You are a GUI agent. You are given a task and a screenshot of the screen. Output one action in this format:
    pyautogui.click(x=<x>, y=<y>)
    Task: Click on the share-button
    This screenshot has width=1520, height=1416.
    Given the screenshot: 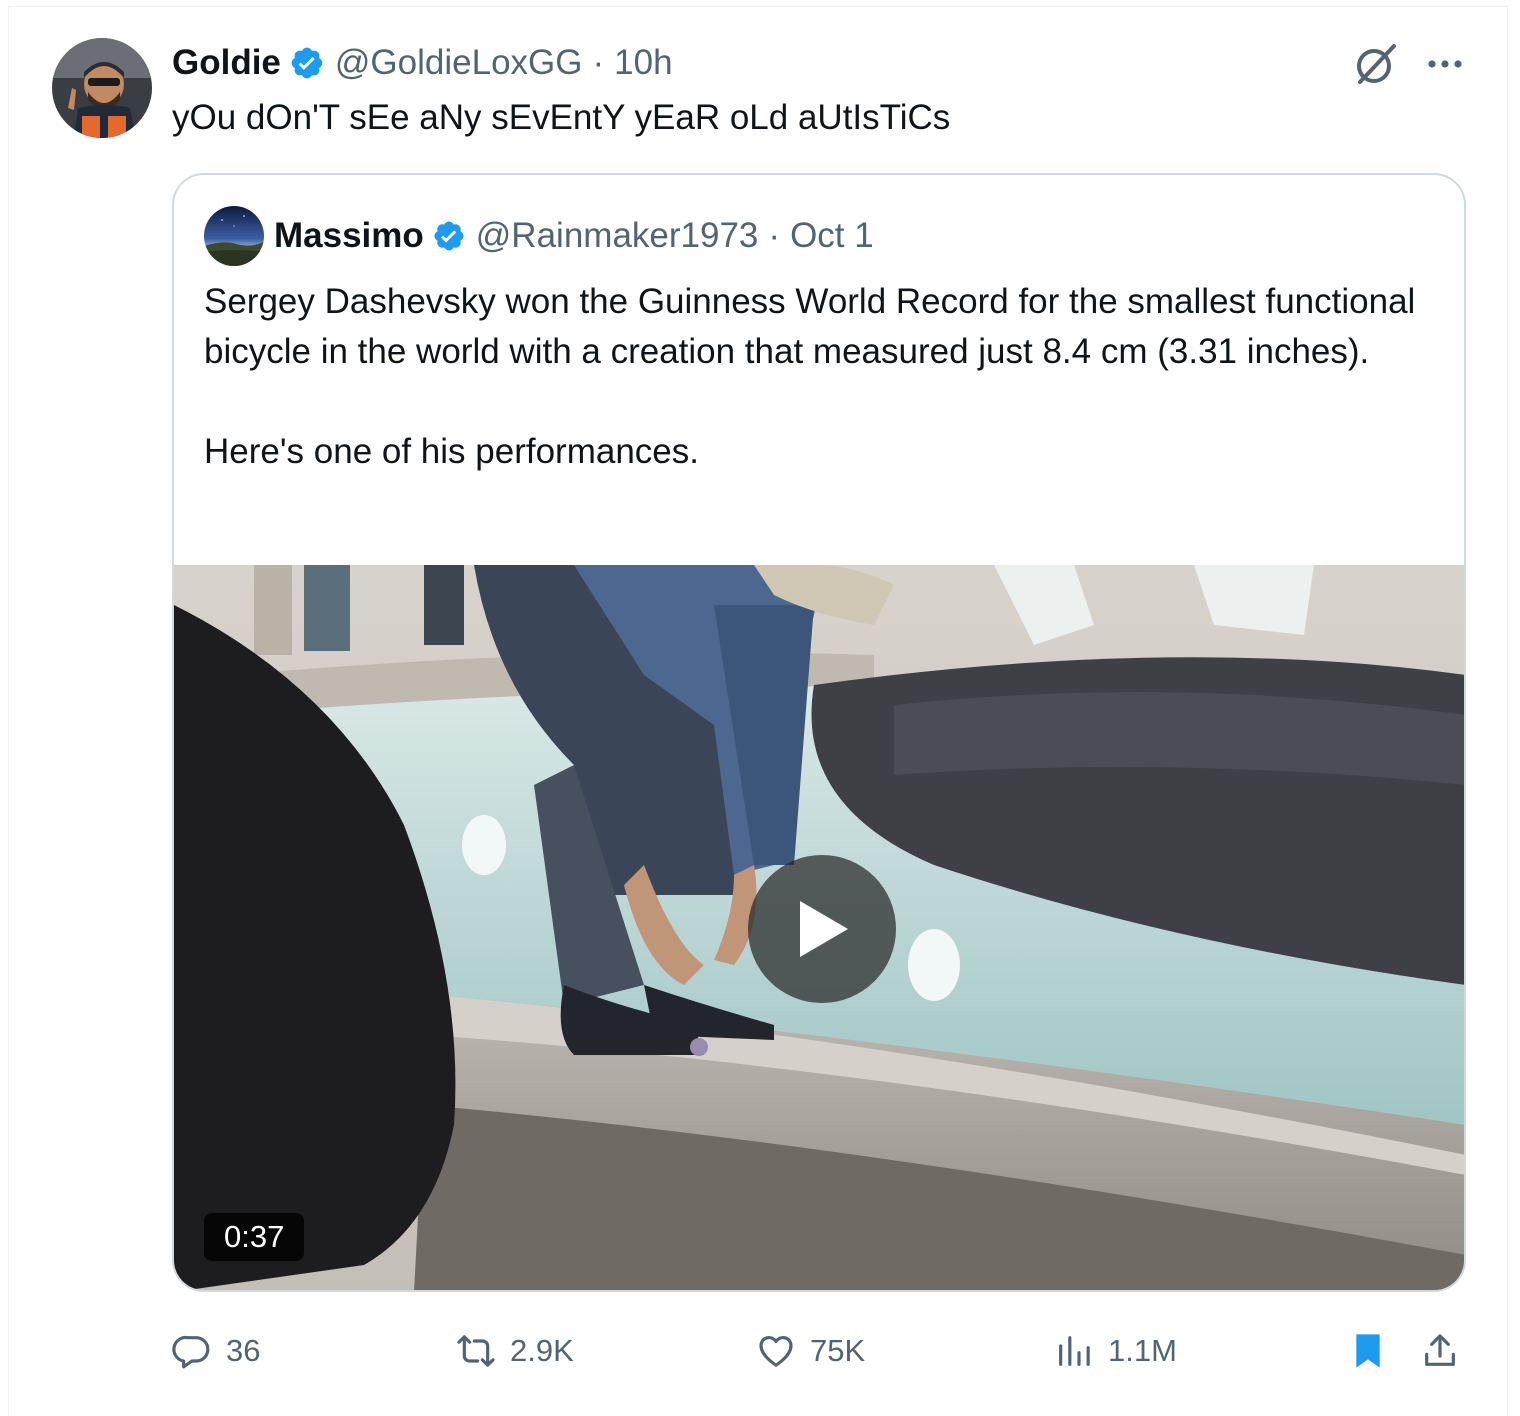 What is the action you would take?
    pyautogui.click(x=1440, y=1351)
    